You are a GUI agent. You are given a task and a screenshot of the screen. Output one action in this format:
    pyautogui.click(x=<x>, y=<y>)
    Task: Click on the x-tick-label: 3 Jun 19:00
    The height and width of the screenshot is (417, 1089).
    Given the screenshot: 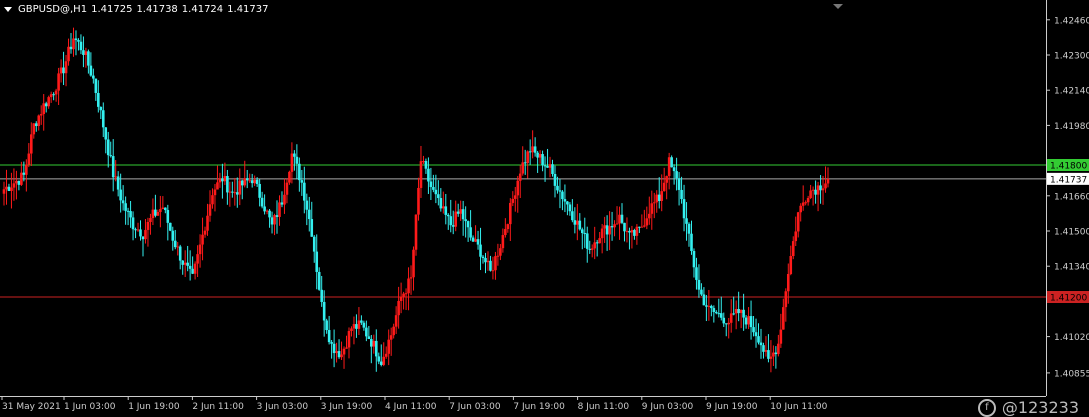 What is the action you would take?
    pyautogui.click(x=347, y=407)
    